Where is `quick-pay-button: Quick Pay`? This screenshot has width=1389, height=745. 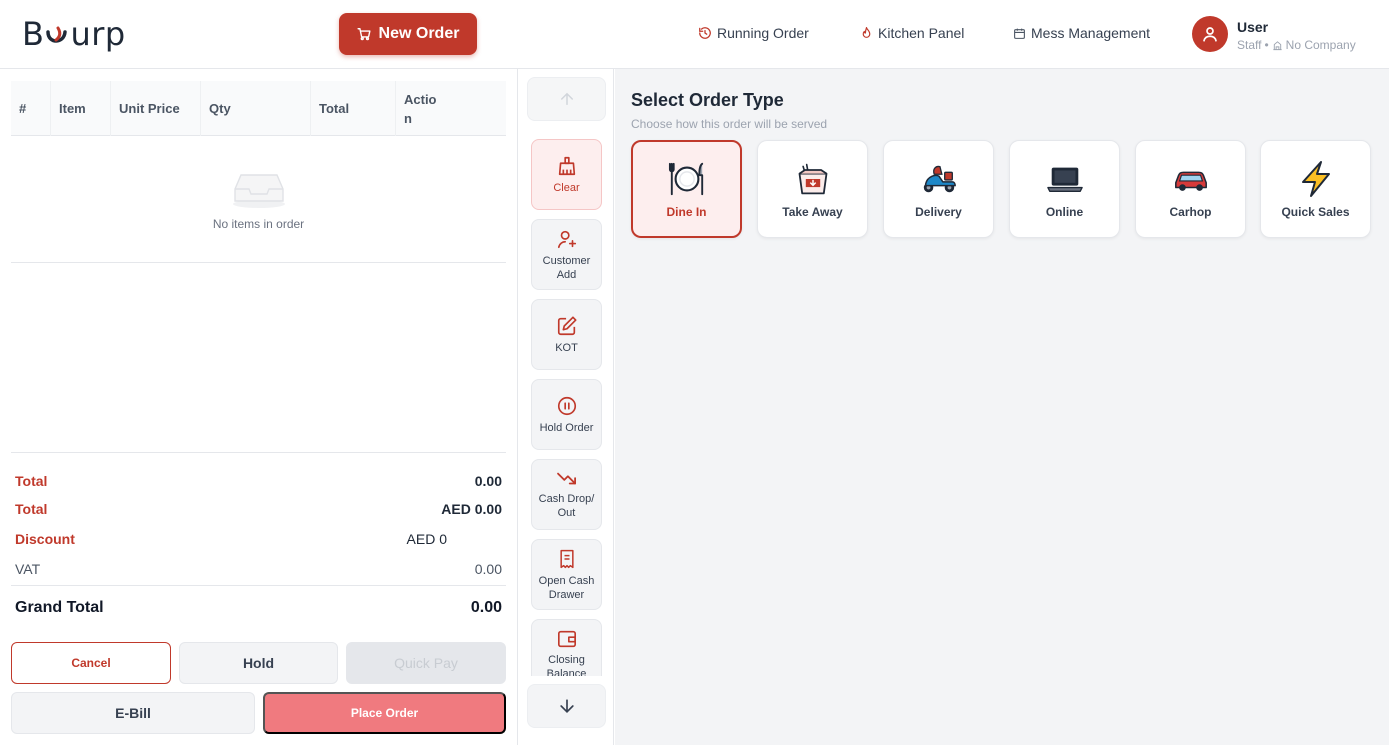
quick-pay-button: Quick Pay is located at coordinates (426, 663).